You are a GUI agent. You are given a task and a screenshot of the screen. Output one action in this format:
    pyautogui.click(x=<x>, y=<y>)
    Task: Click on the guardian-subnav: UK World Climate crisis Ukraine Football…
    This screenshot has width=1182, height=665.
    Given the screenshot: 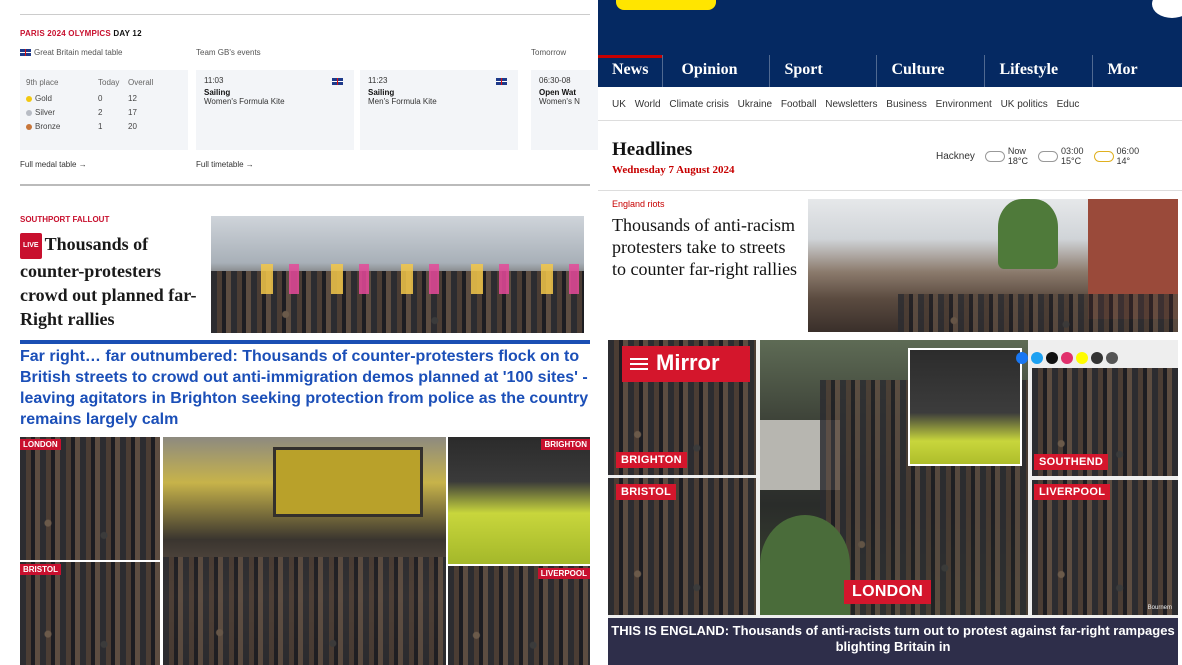 What is the action you would take?
    pyautogui.click(x=848, y=104)
    